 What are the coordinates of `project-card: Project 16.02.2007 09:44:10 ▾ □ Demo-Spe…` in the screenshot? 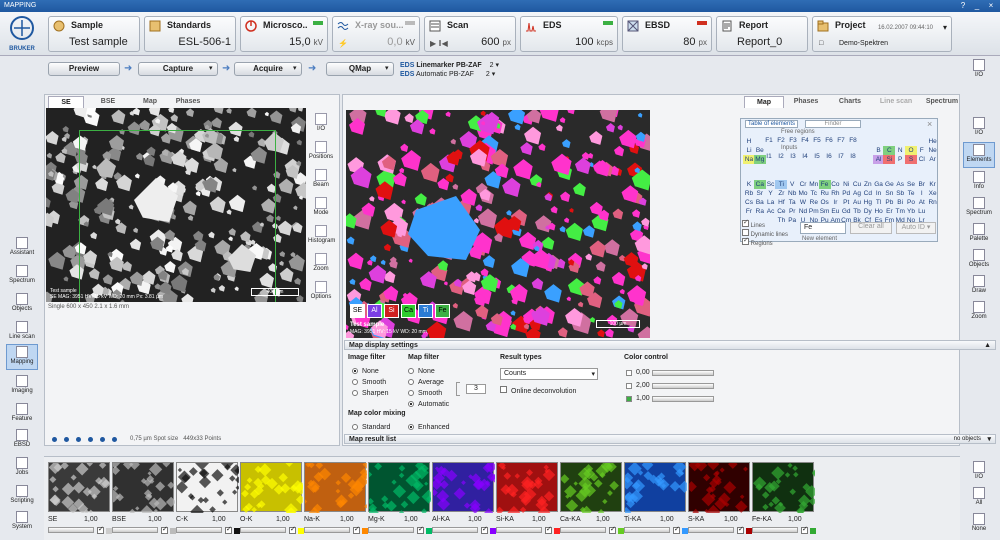 It's located at (882, 34).